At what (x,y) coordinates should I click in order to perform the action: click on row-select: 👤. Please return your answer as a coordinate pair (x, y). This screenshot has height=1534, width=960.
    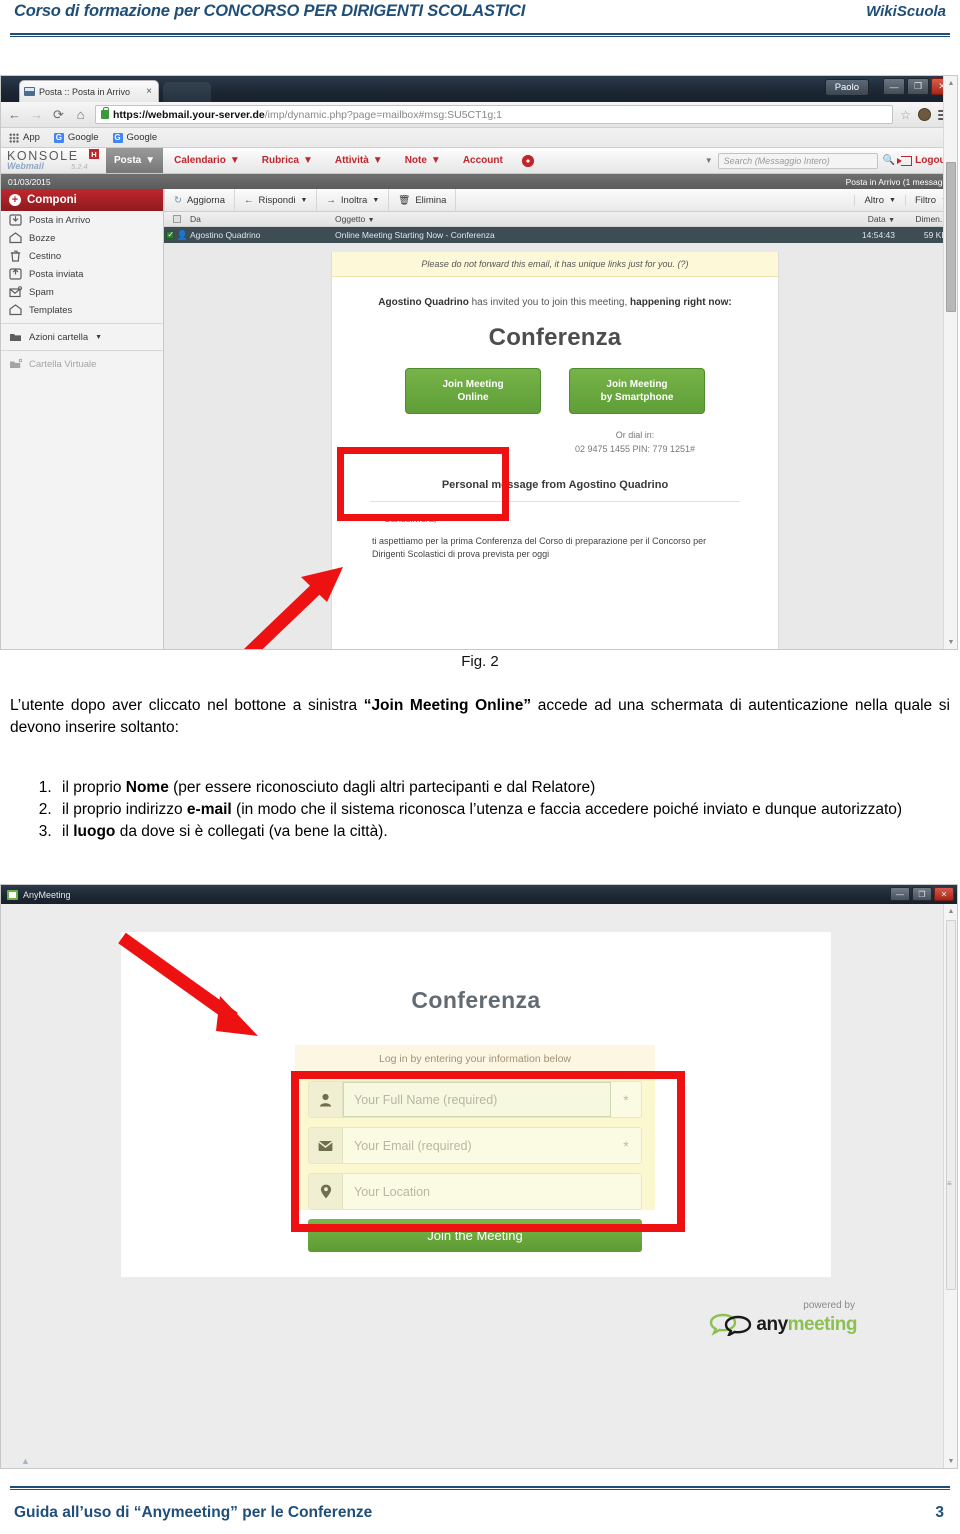
    Looking at the image, I should click on (177, 235).